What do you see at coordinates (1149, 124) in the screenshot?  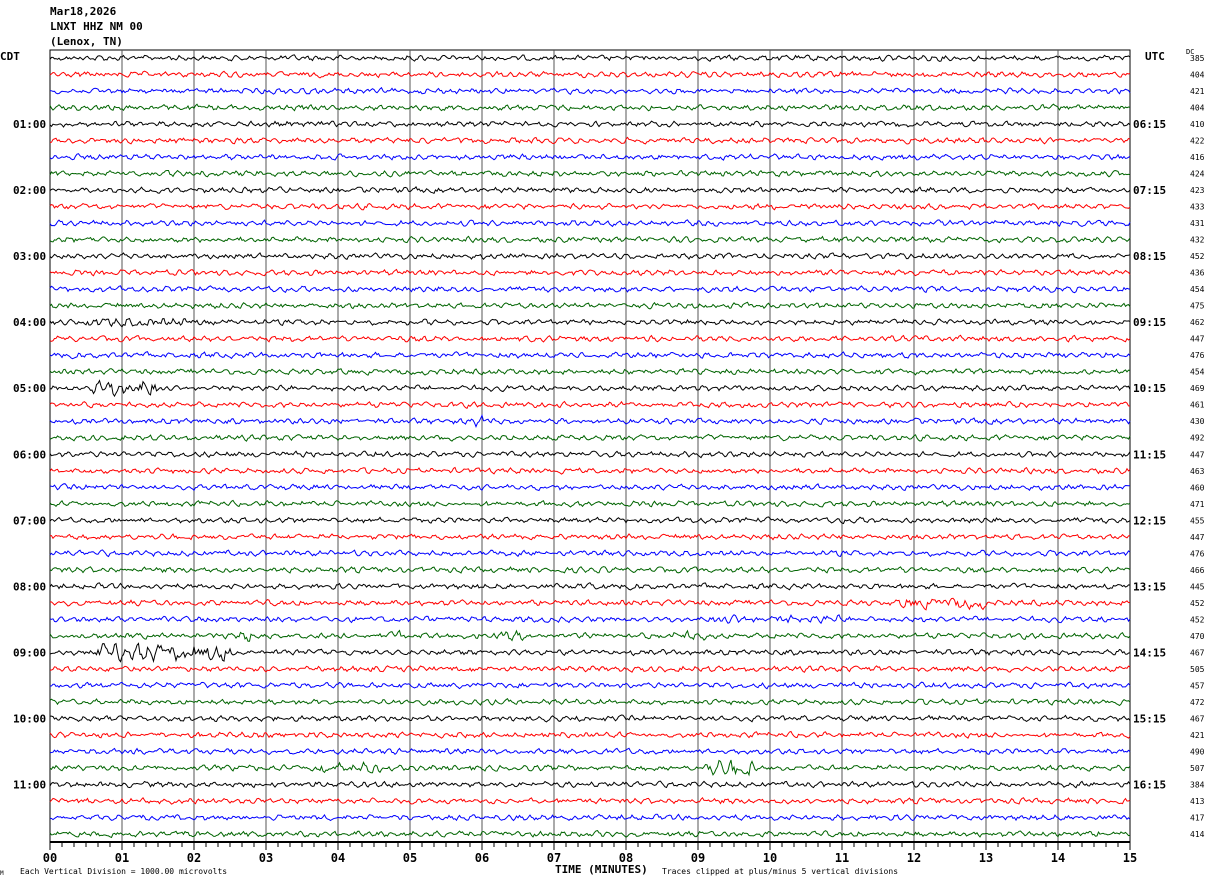 I see `right-hour-label: 06:15` at bounding box center [1149, 124].